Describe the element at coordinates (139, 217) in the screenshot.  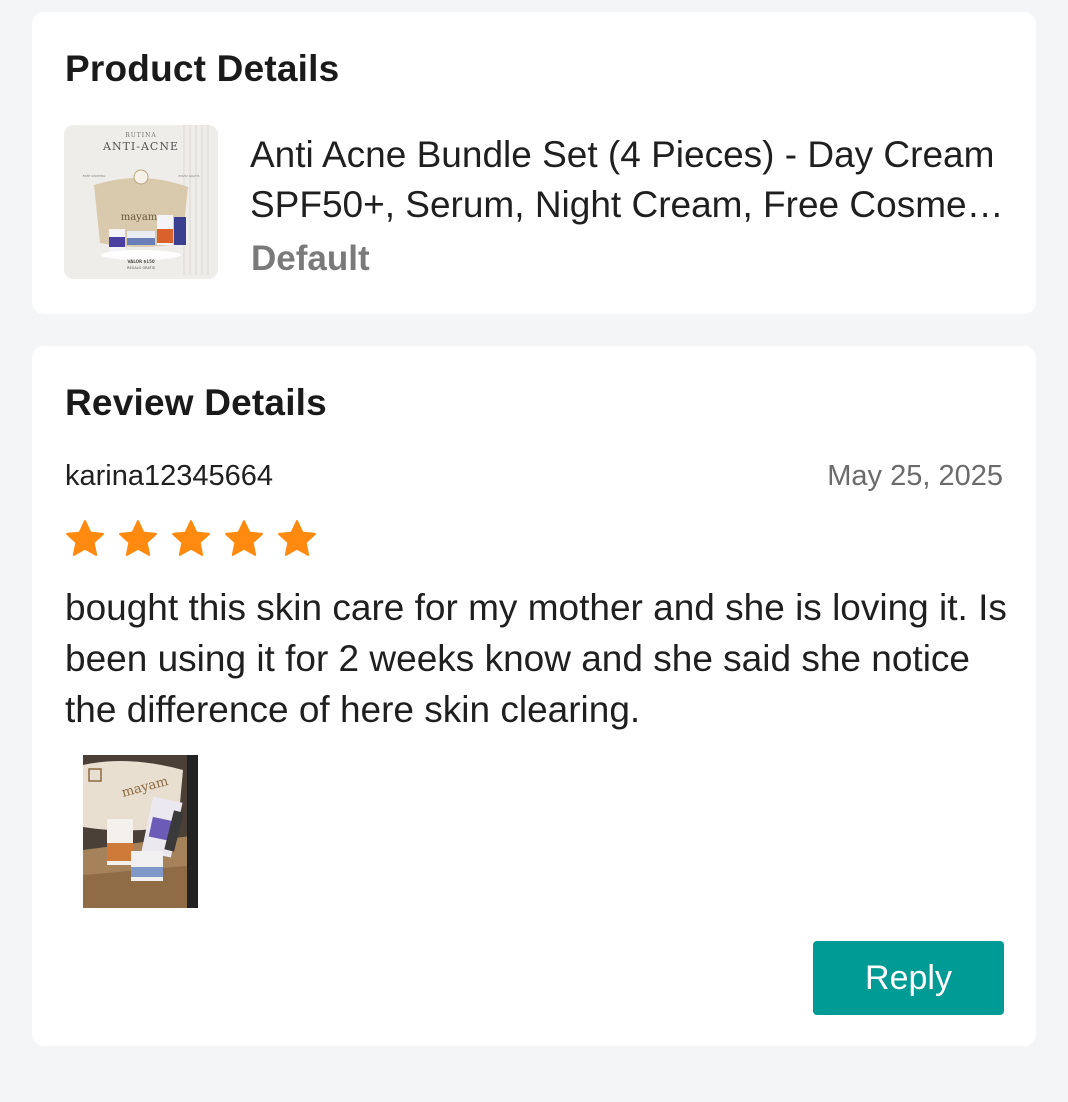
I see `thumb-brand: mayam` at that location.